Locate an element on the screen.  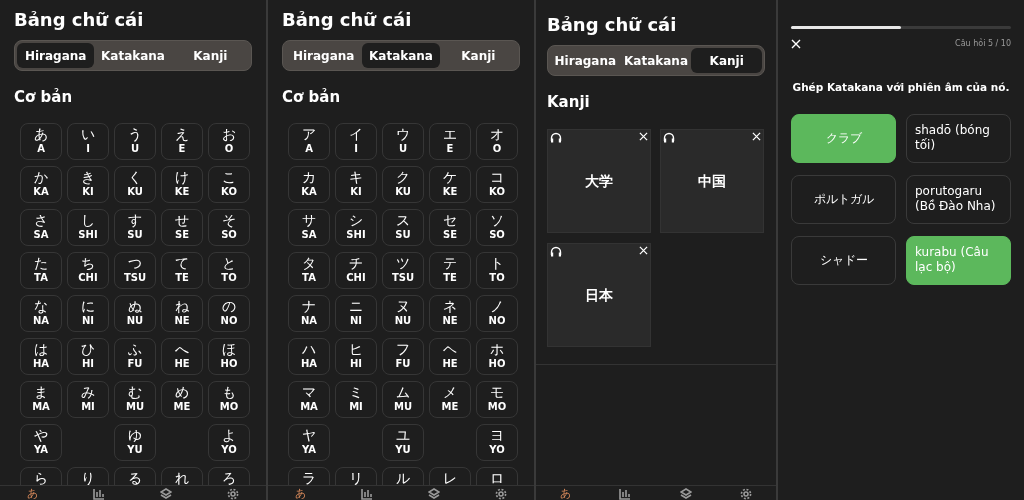
kana-tile: や YA is located at coordinates (41, 442).